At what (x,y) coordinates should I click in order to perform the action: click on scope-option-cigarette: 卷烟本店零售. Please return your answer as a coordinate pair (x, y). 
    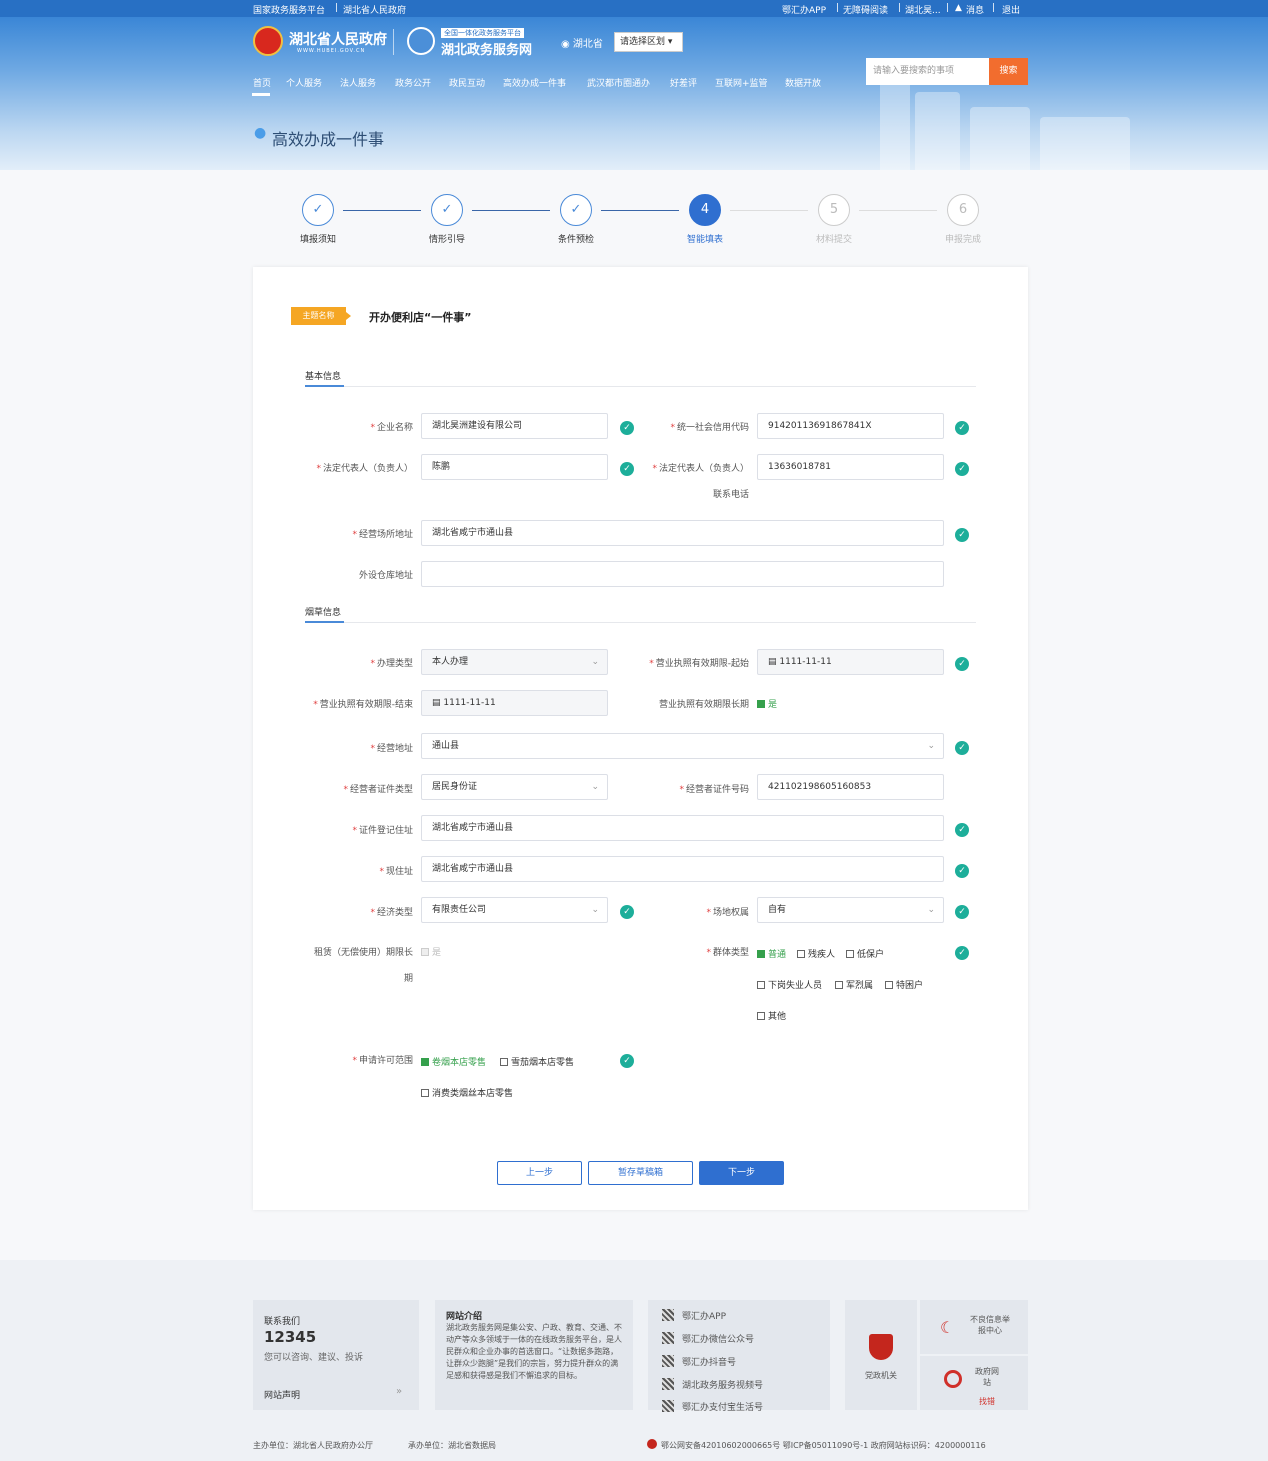
    Looking at the image, I should click on (453, 1061).